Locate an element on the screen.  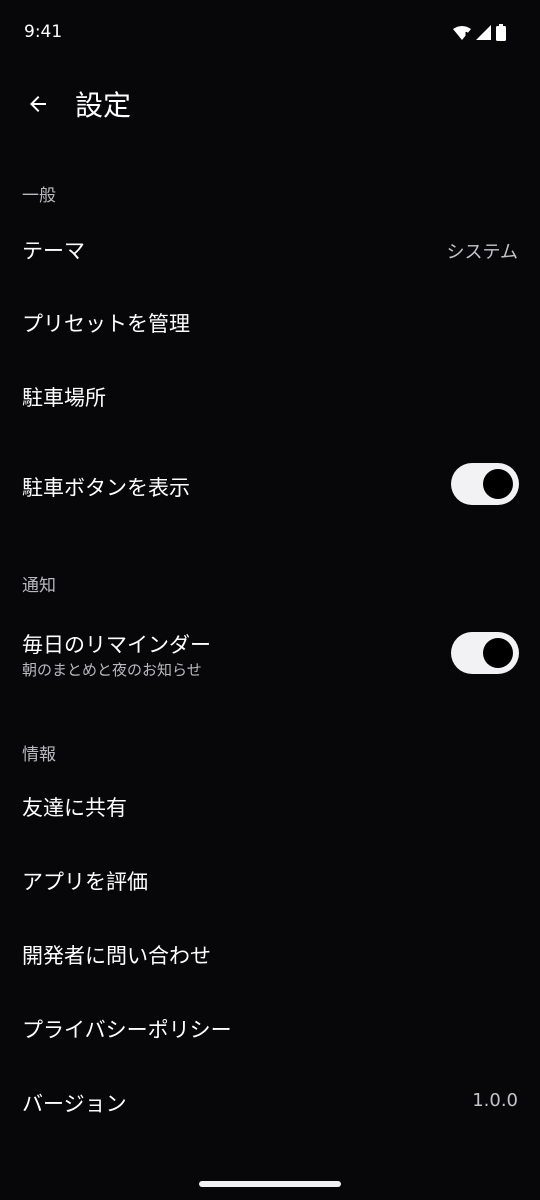
back-button is located at coordinates (38, 106).